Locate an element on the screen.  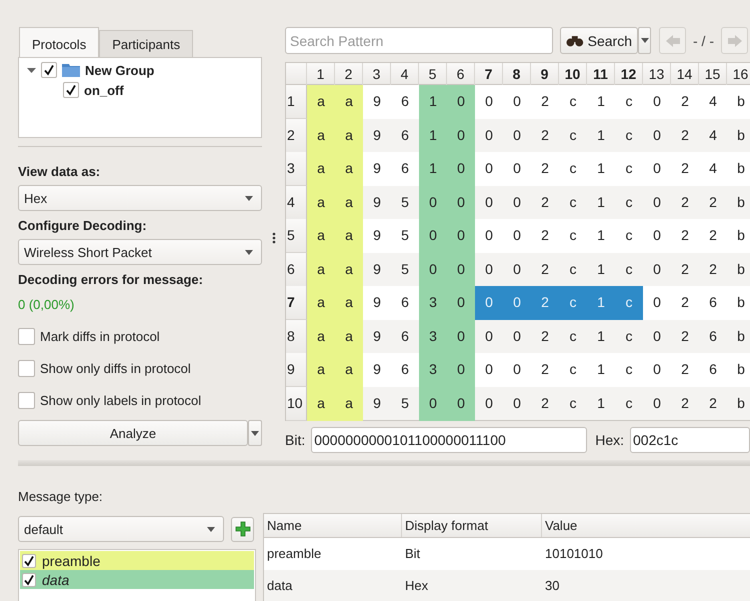
column-header: 4 is located at coordinates (405, 74).